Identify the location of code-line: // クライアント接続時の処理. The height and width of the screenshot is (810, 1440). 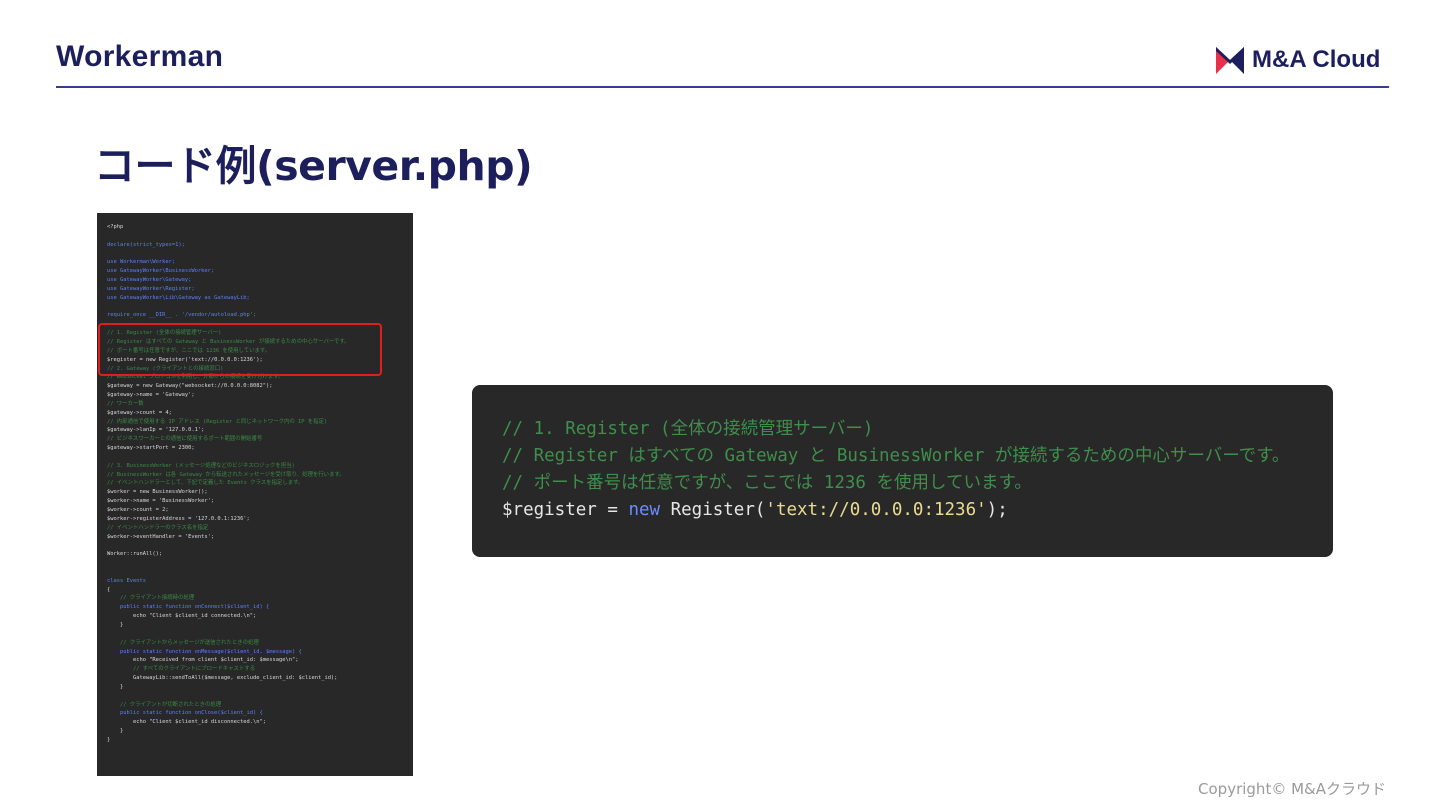
(151, 598).